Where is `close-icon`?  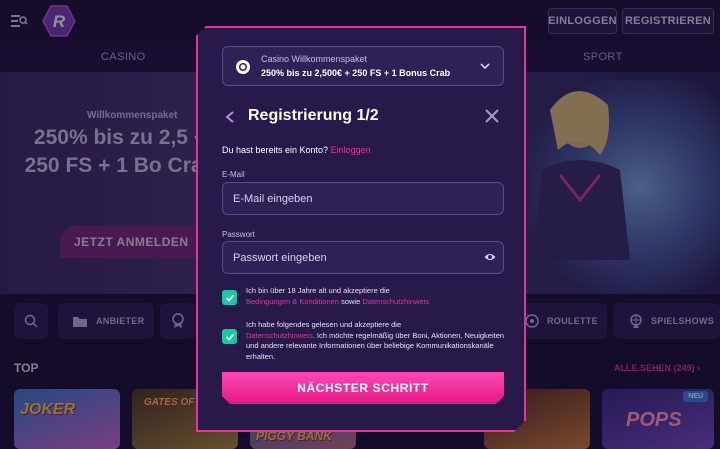
close-icon is located at coordinates (492, 116).